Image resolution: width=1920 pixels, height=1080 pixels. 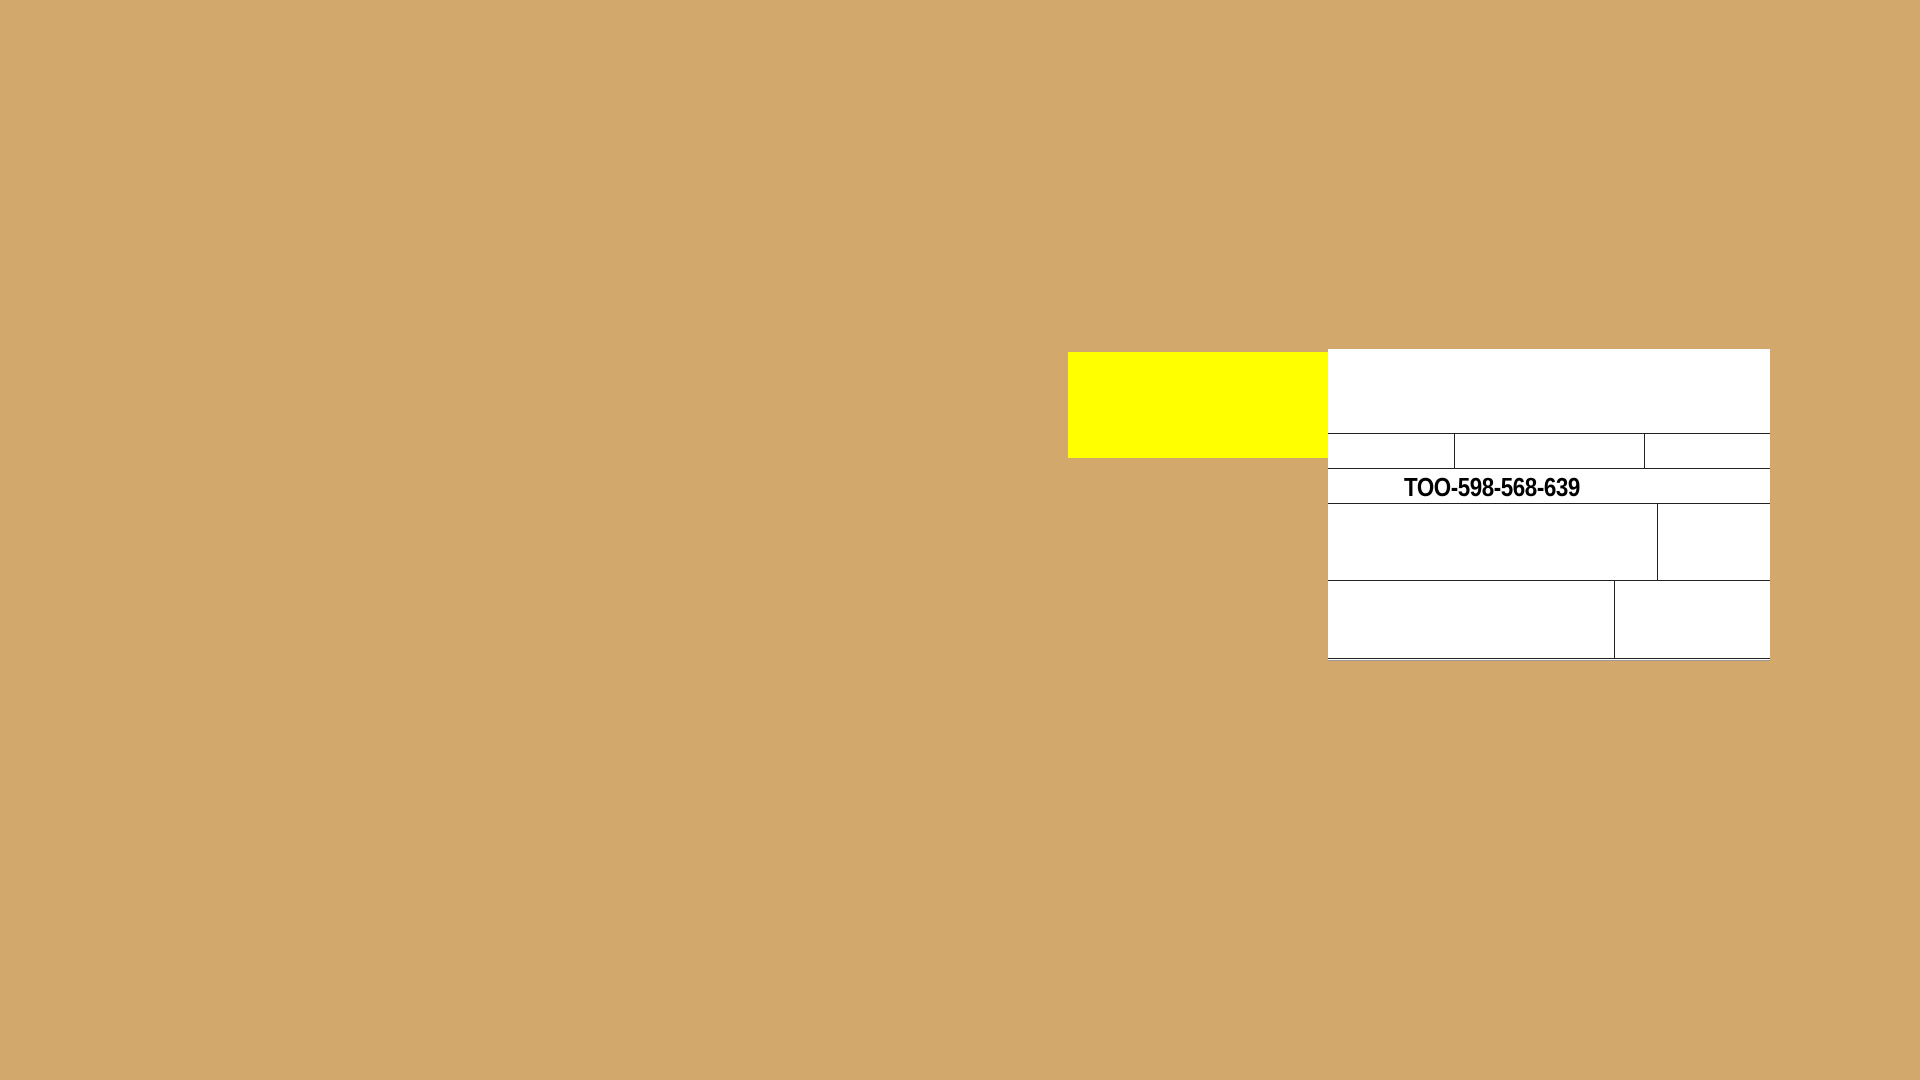 What do you see at coordinates (1198, 405) in the screenshot?
I see `yellow-sticker` at bounding box center [1198, 405].